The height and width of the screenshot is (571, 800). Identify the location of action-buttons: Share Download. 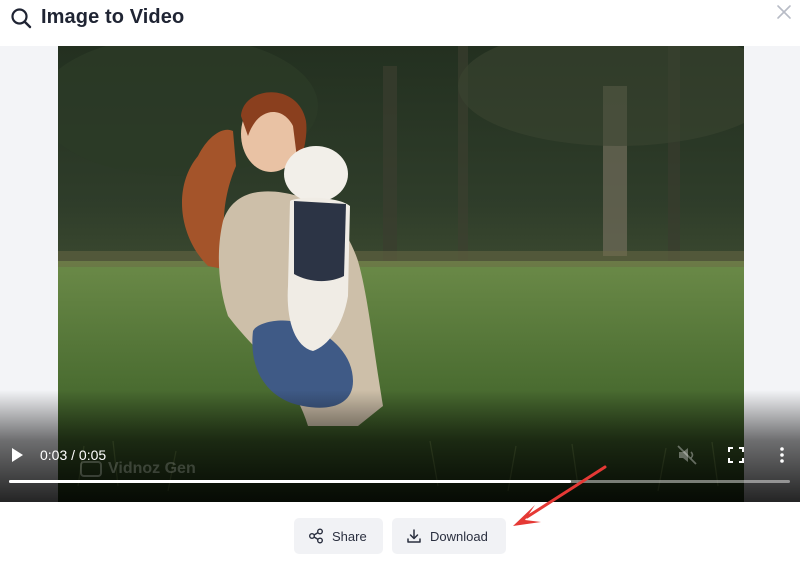
(400, 536).